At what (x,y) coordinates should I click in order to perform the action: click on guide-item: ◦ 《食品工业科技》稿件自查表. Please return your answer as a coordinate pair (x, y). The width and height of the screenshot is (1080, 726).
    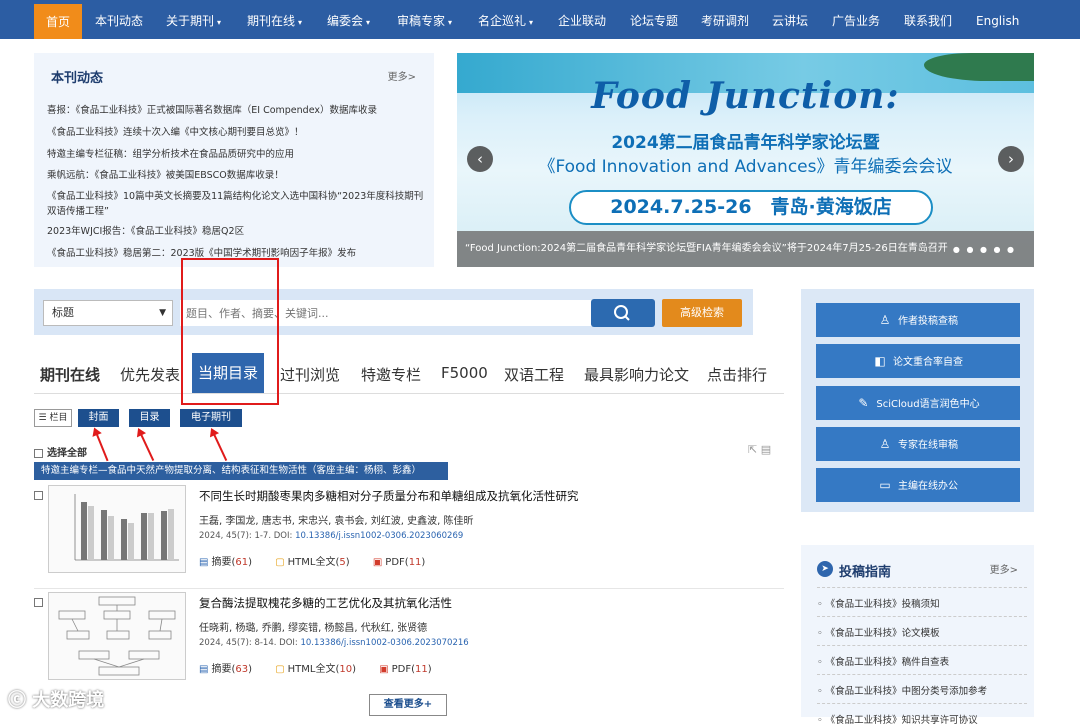
    Looking at the image, I should click on (922, 656).